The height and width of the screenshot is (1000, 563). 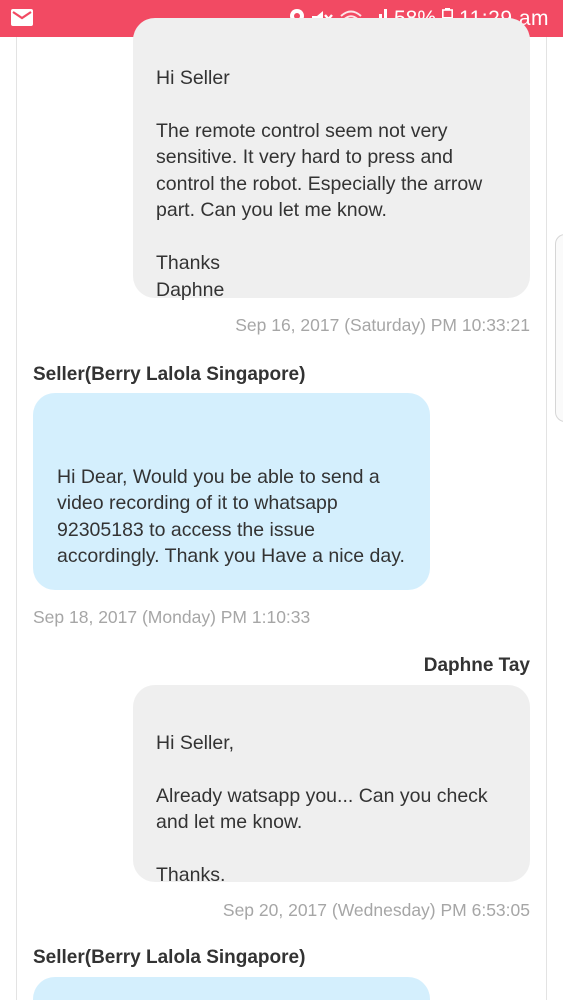 I want to click on scroll-handle, so click(x=559, y=328).